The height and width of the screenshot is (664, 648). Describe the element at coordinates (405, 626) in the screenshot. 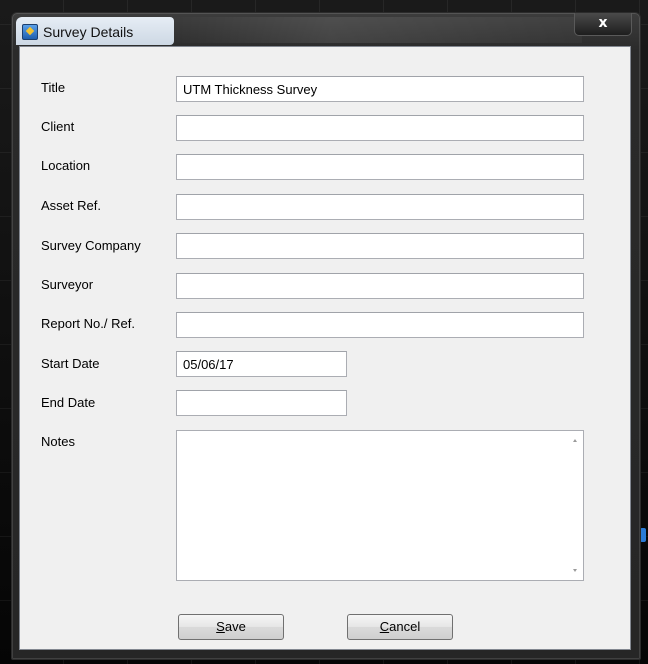

I see `cancel-label-rest: ancel` at that location.